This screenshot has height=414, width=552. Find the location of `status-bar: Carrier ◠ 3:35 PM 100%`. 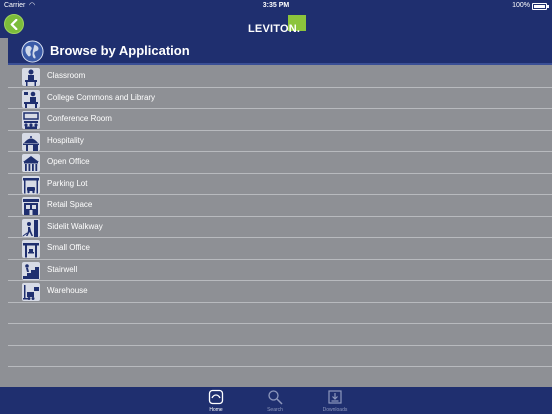

status-bar: Carrier ◠ 3:35 PM 100% is located at coordinates (276, 6).